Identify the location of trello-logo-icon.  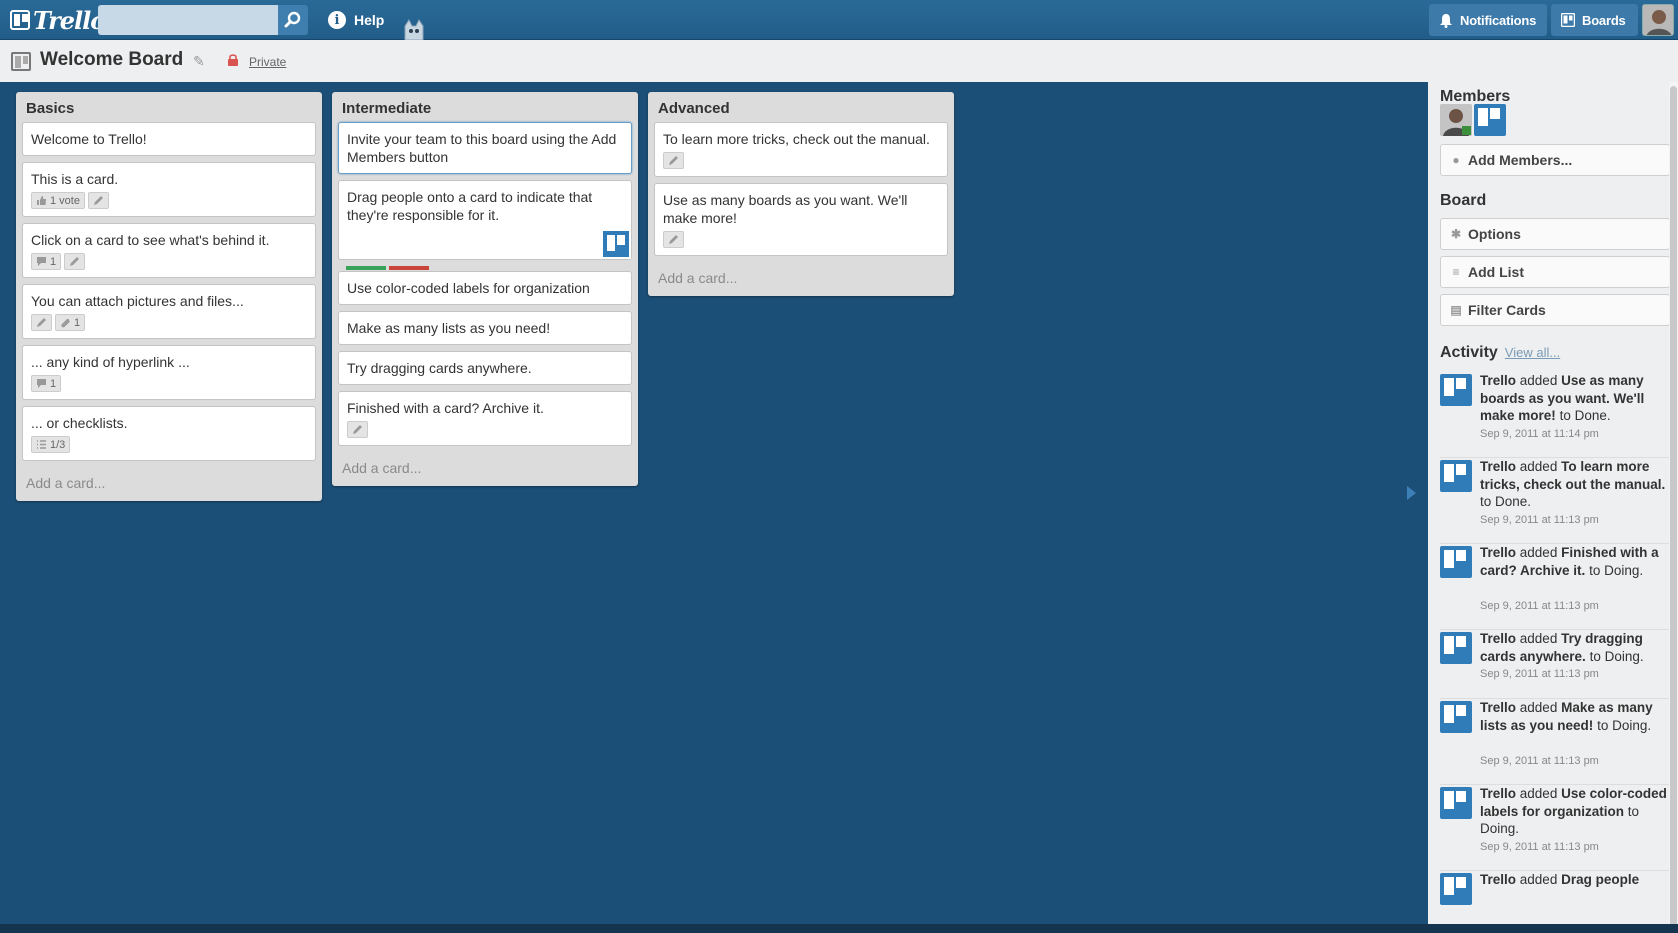
(20, 20).